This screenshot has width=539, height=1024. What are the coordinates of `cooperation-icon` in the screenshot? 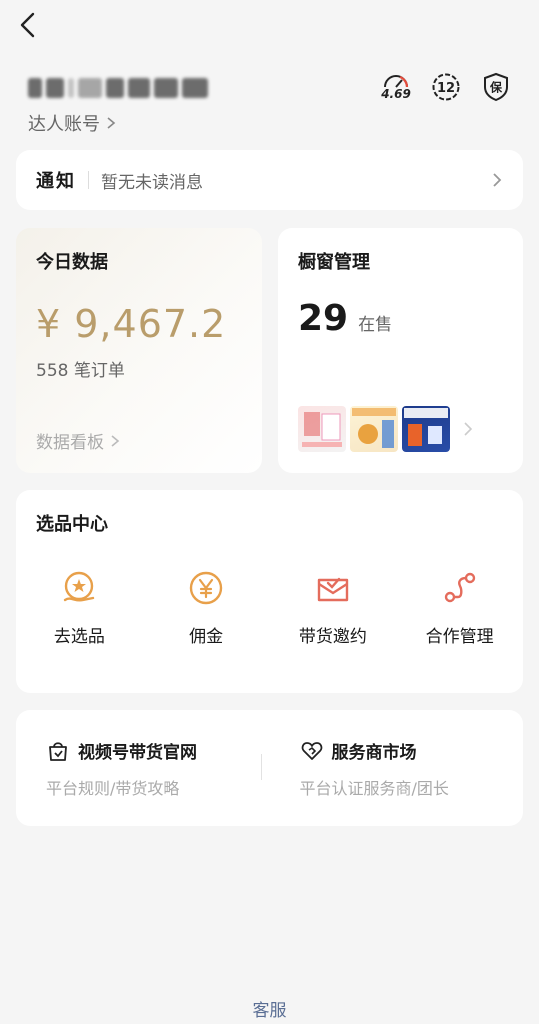 It's located at (459, 587).